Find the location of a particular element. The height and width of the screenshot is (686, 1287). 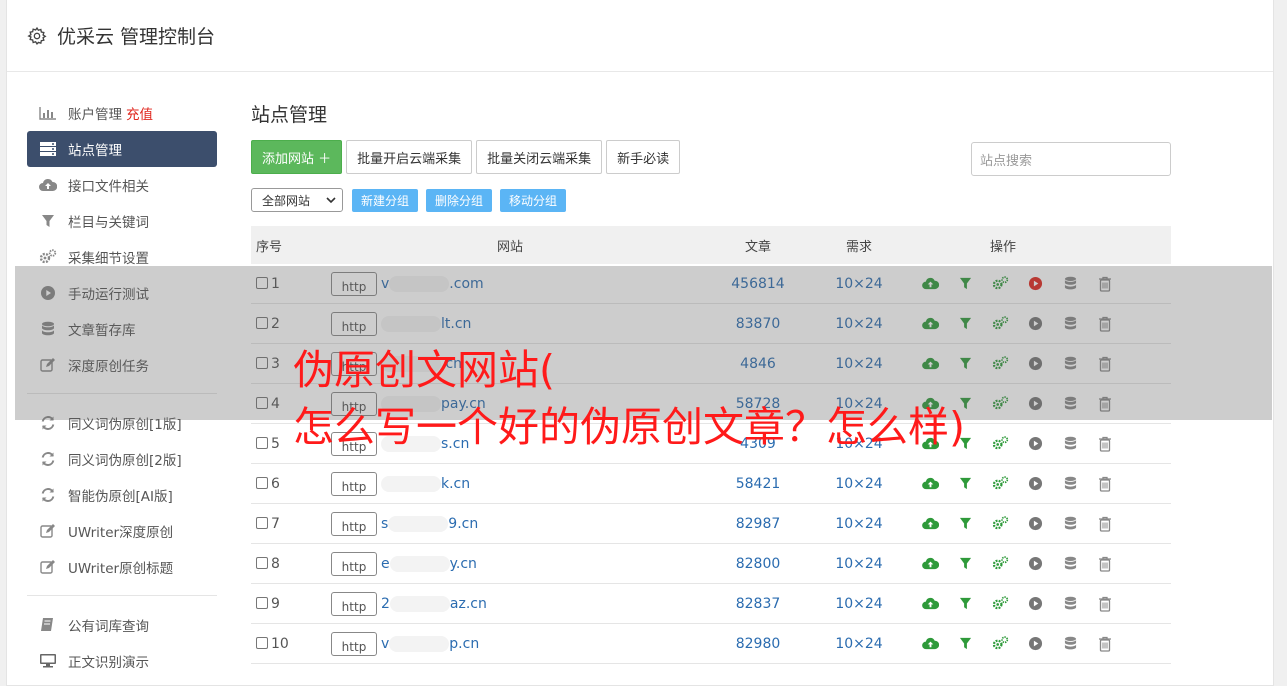

new-group-button: 新建分组 is located at coordinates (385, 200).